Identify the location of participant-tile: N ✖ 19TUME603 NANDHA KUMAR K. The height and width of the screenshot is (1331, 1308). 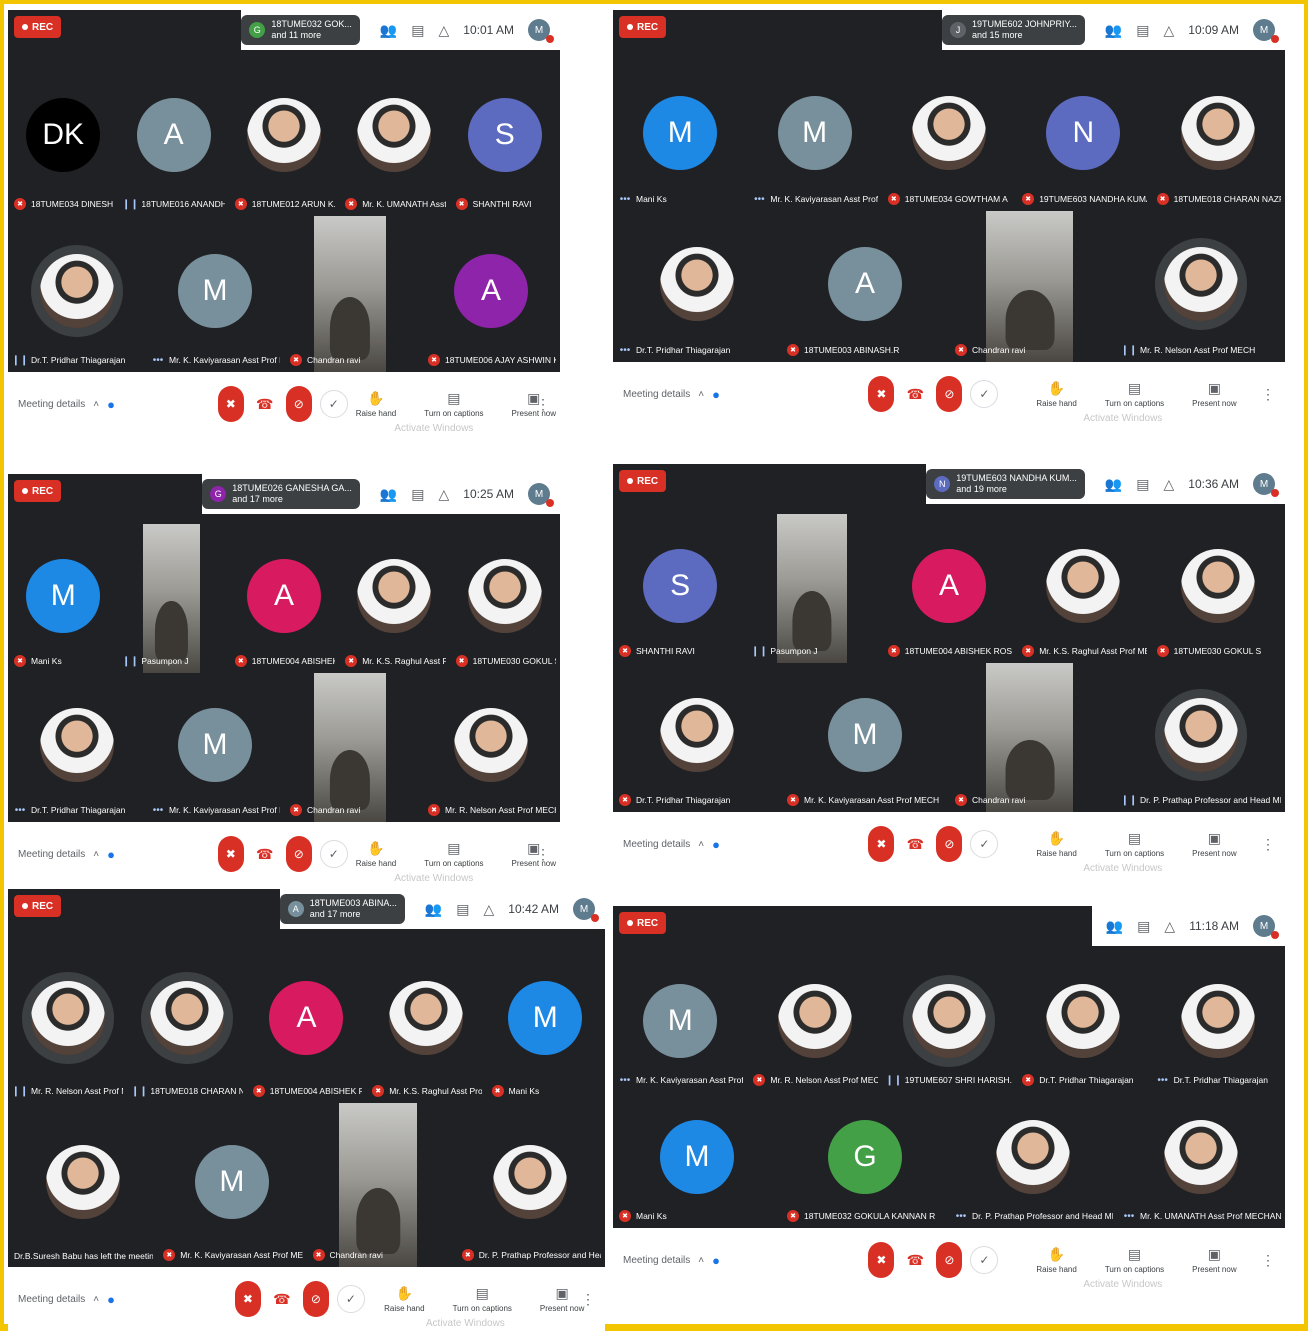
(1083, 135).